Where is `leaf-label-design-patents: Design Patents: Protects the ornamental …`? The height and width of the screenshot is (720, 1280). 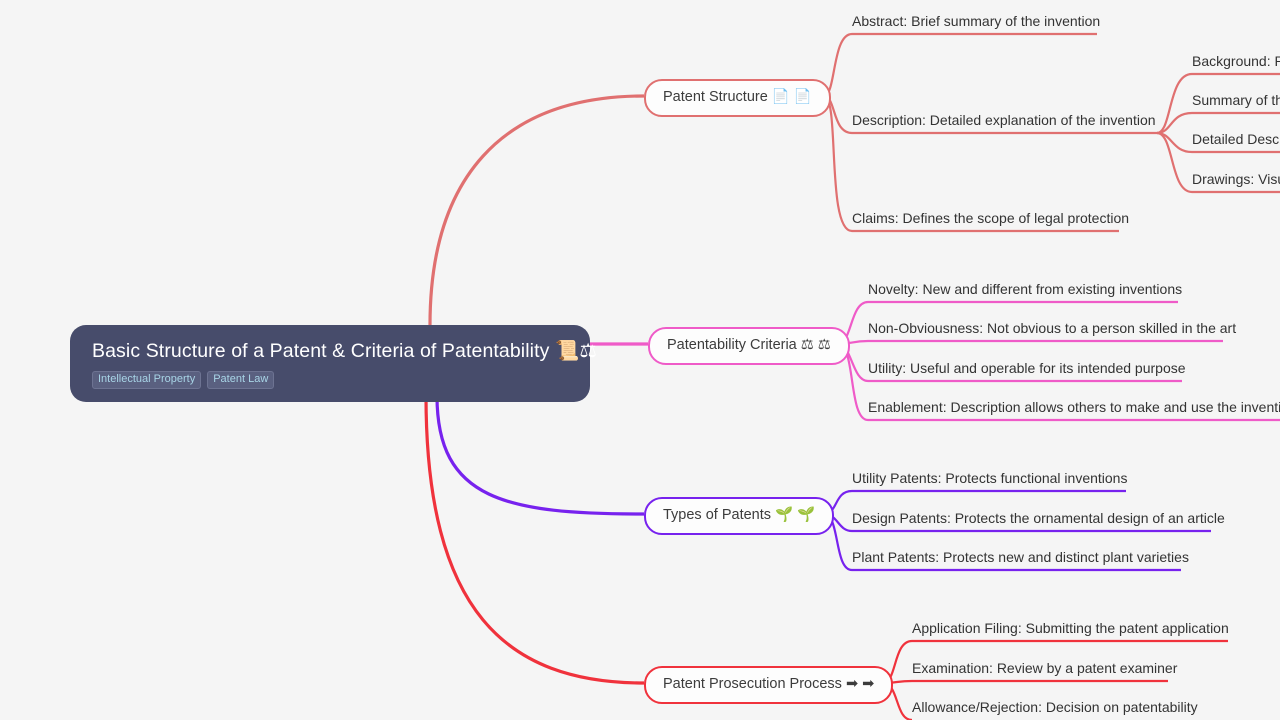
leaf-label-design-patents: Design Patents: Protects the ornamental … is located at coordinates (1038, 518).